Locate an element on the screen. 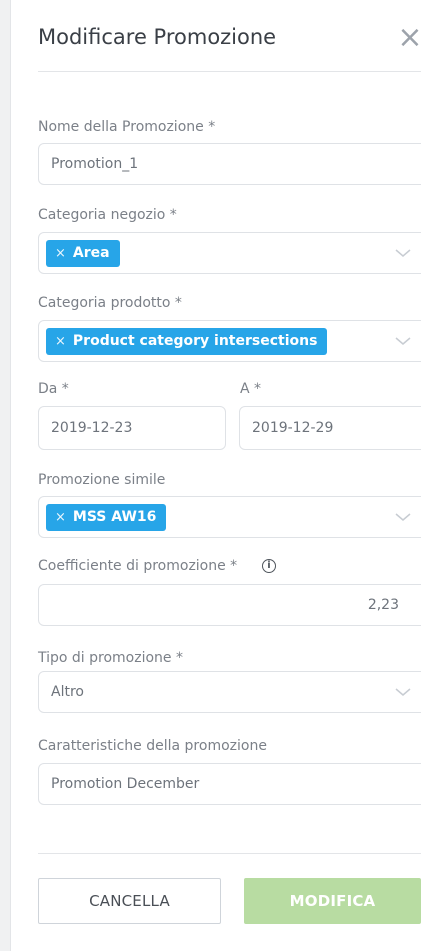 The image size is (421, 951). store-category-label: Categoria negozio * is located at coordinates (107, 215).